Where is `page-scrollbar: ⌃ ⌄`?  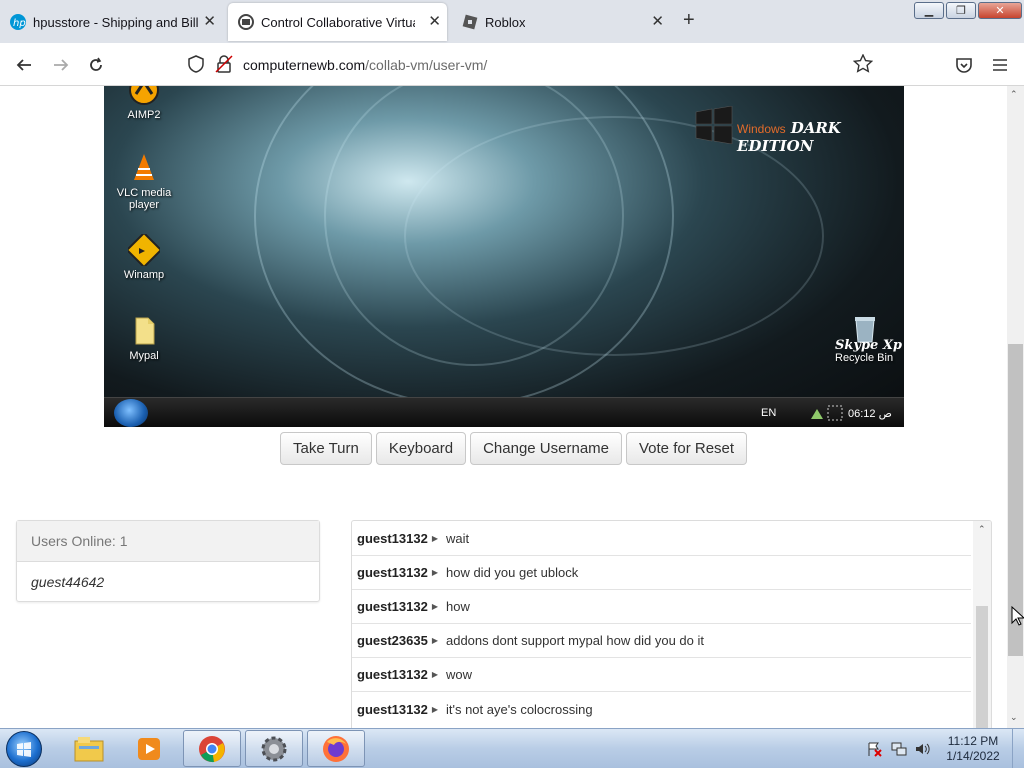 page-scrollbar: ⌃ ⌄ is located at coordinates (1015, 407).